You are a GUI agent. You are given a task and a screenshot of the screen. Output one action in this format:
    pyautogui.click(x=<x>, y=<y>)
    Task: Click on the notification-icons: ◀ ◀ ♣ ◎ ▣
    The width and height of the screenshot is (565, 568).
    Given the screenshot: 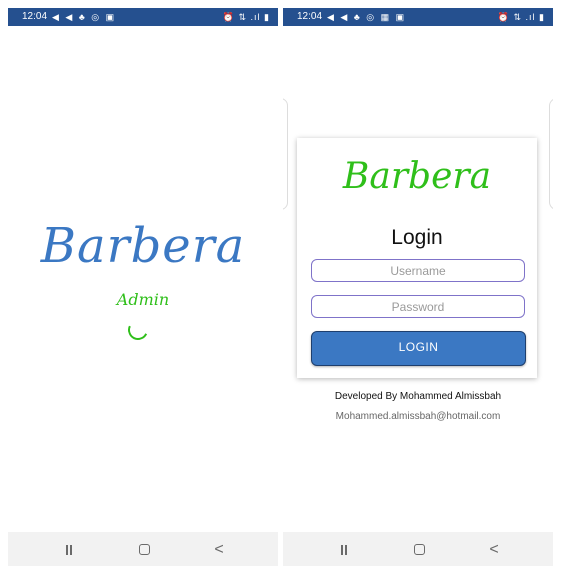 What is the action you would take?
    pyautogui.click(x=84, y=17)
    